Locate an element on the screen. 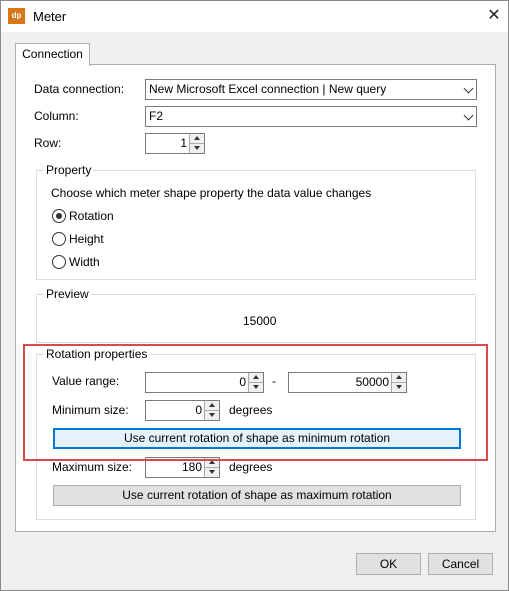  window-title: Meter is located at coordinates (50, 16).